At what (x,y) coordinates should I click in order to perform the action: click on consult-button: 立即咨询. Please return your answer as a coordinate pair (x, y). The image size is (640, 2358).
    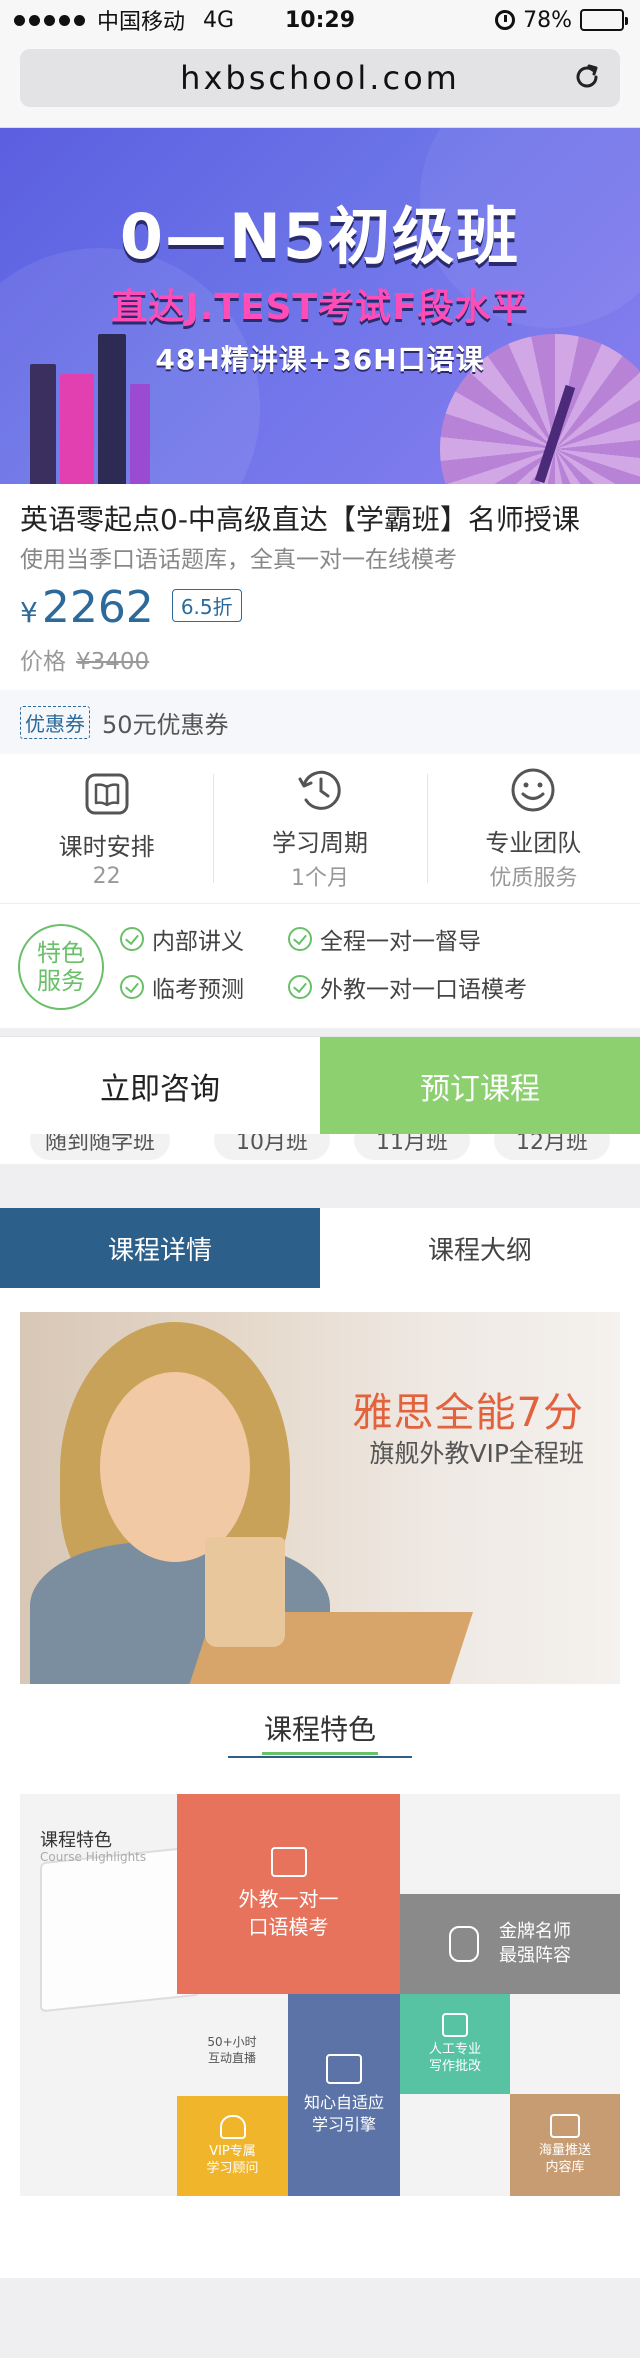
    Looking at the image, I should click on (160, 1086).